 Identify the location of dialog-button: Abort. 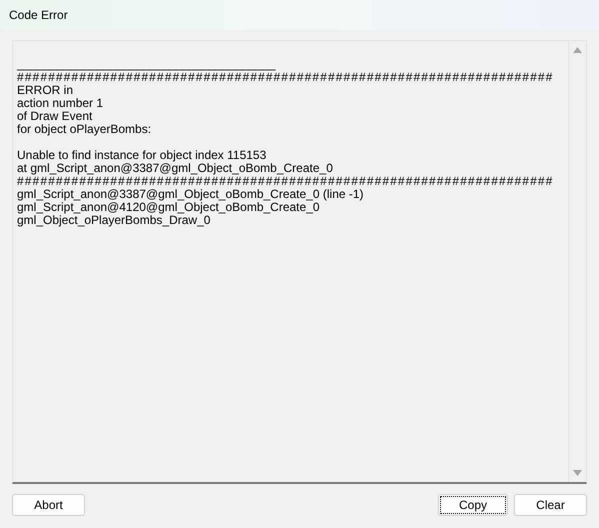
(48, 505).